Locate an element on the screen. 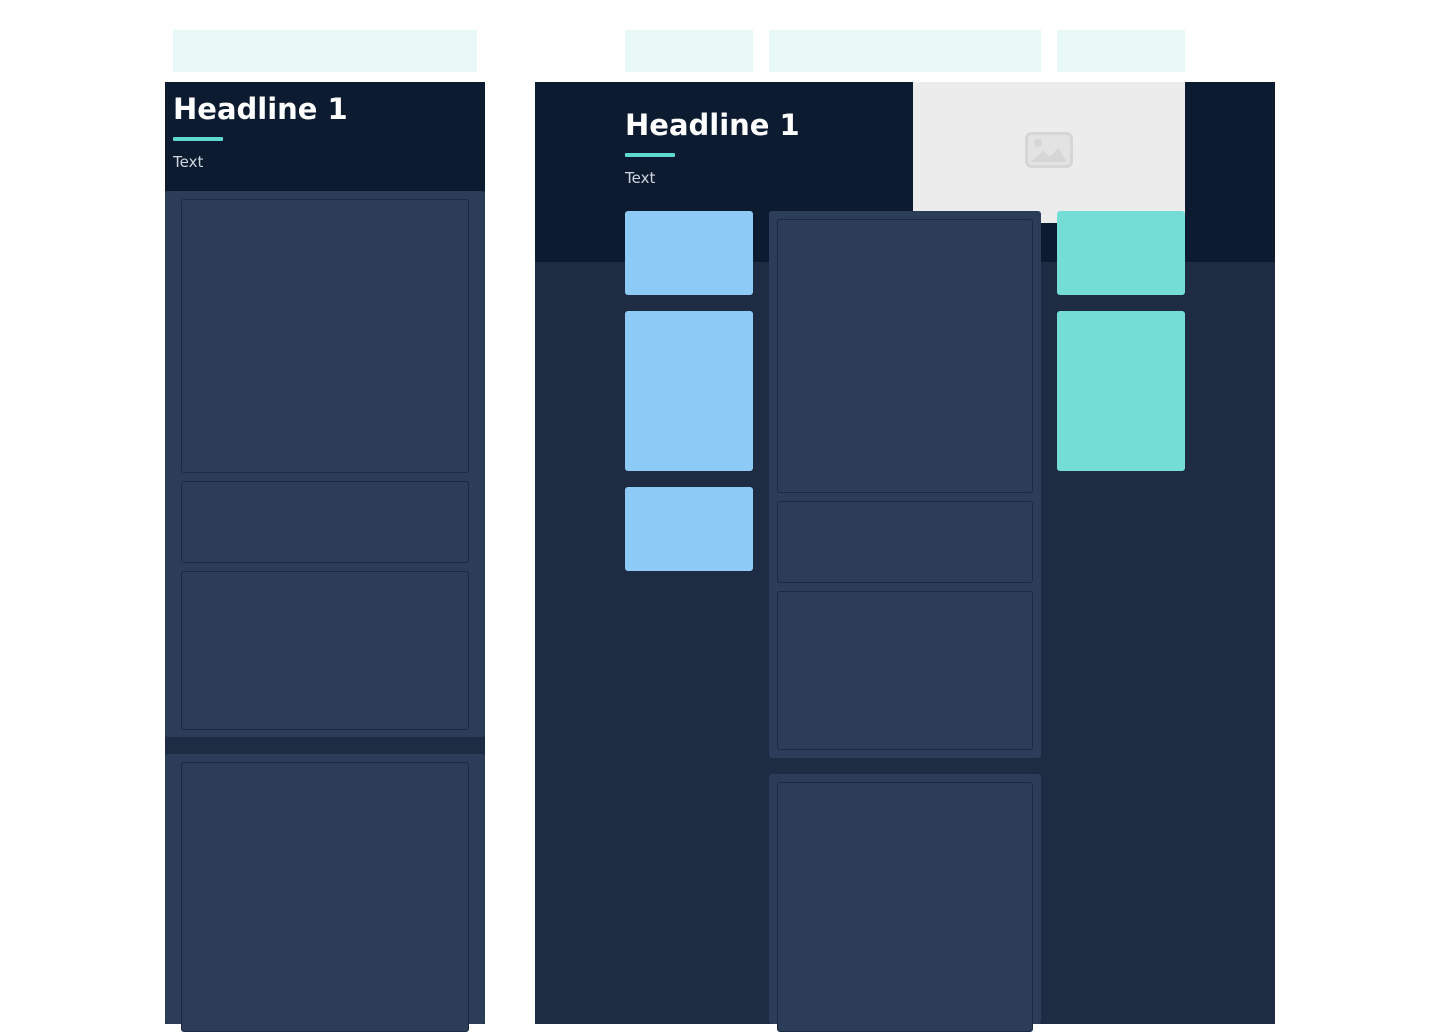  mobile-headline-accent is located at coordinates (198, 139).